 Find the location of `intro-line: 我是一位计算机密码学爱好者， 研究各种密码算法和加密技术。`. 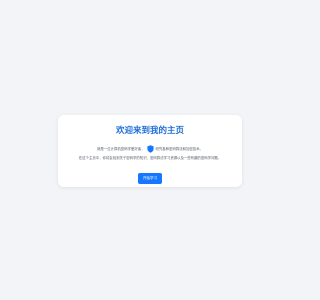

intro-line: 我是一位计算机密码学爱好者， 研究各种密码算法和加密技术。 is located at coordinates (150, 149).